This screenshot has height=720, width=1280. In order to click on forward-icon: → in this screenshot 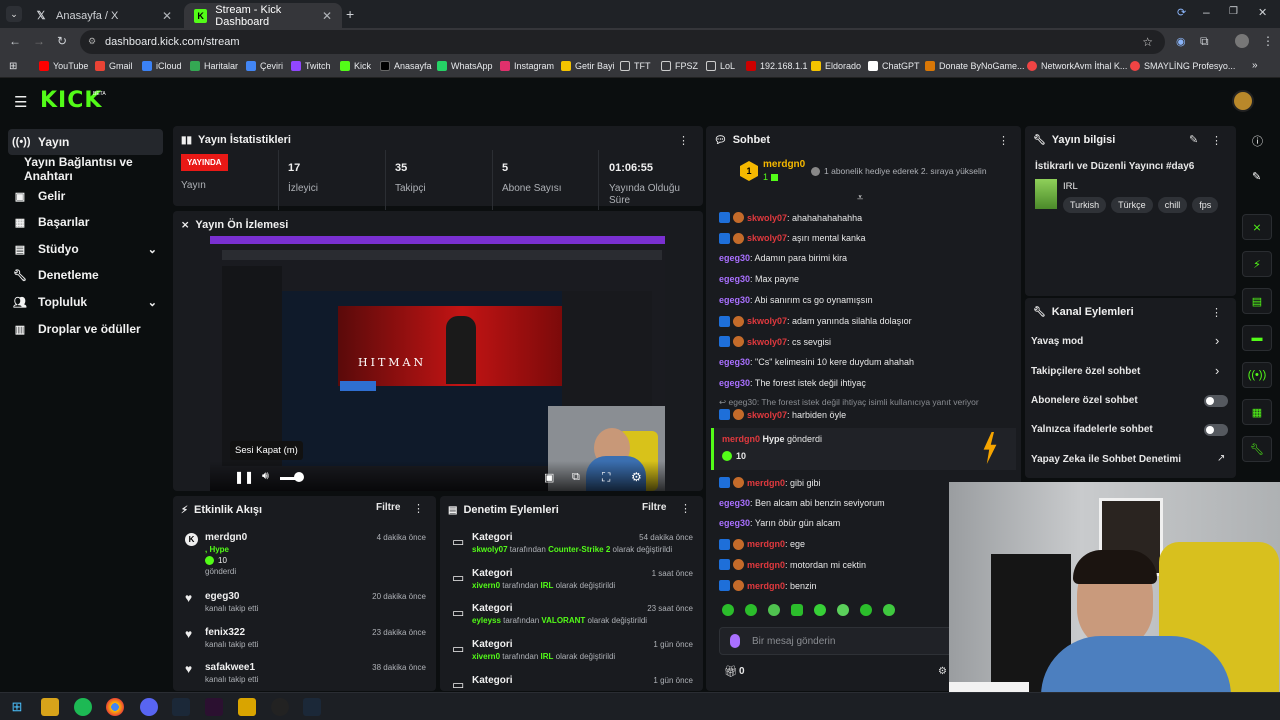, I will do `click(39, 41)`.